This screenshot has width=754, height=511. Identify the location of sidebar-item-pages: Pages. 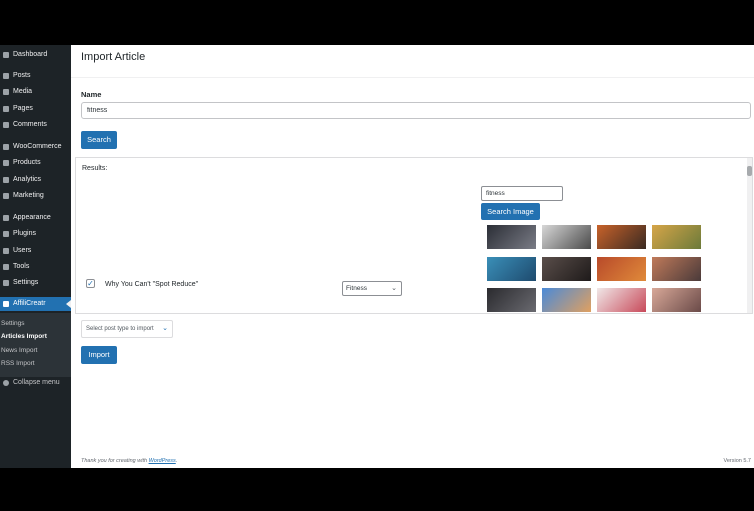
(35, 109).